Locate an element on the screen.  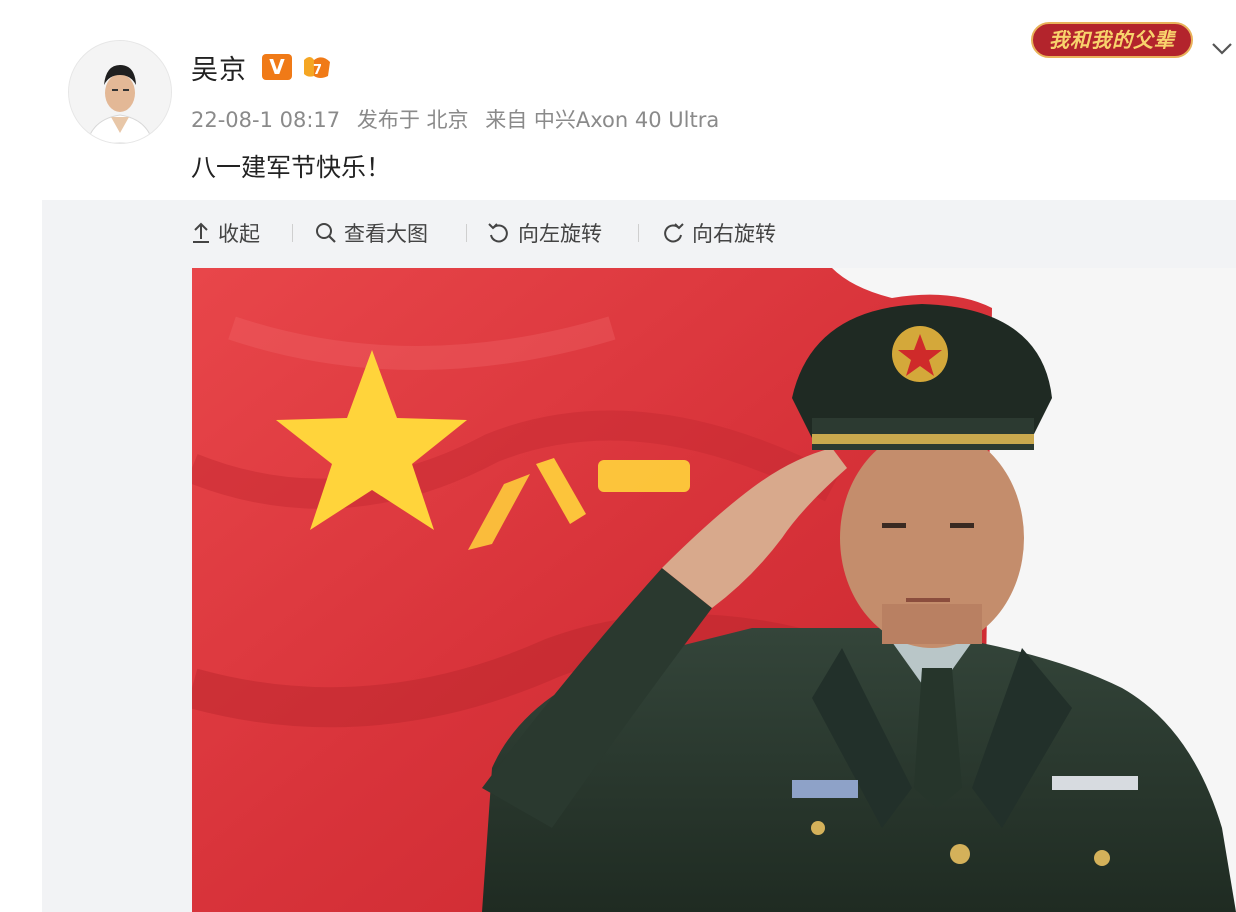
location: 发布于 北京 is located at coordinates (412, 120).